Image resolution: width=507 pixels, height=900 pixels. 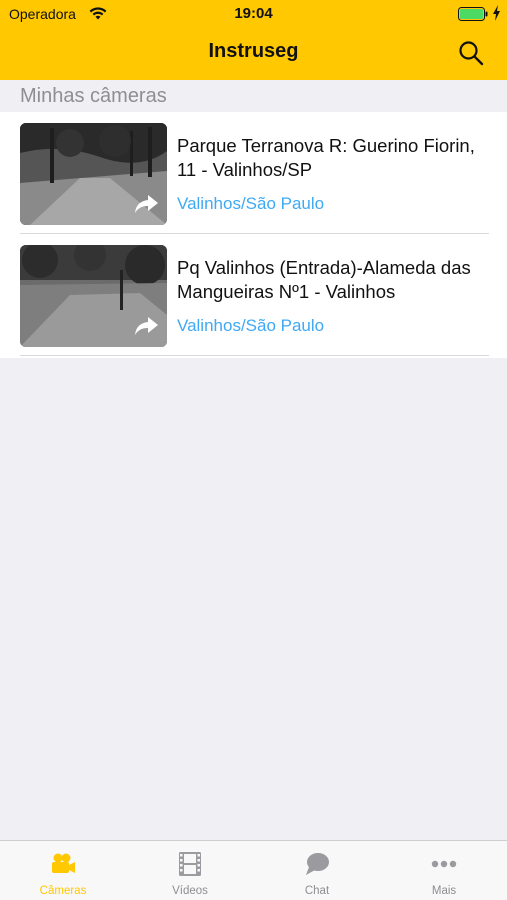 I want to click on status-bar: Operadora 19:04, so click(x=253, y=14).